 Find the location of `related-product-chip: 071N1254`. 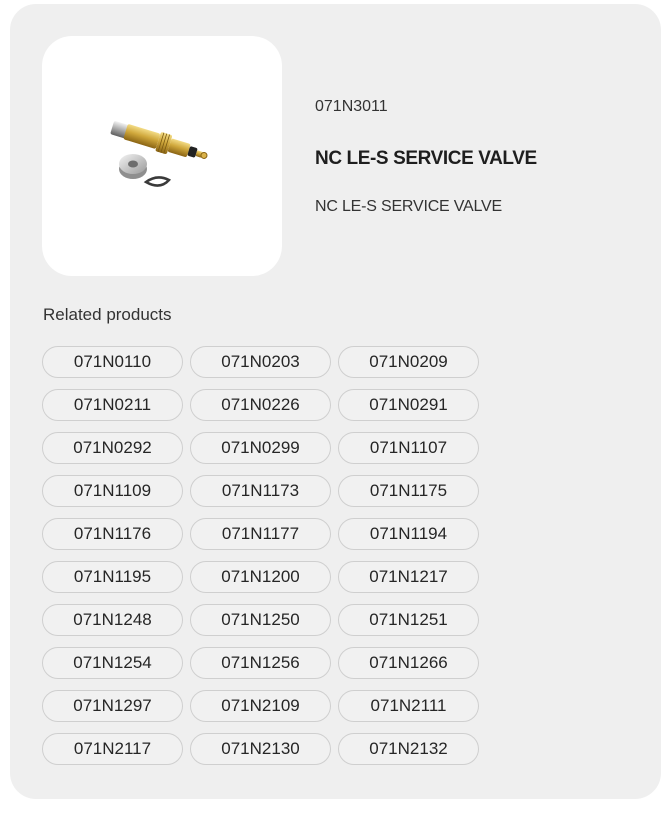

related-product-chip: 071N1254 is located at coordinates (112, 663).